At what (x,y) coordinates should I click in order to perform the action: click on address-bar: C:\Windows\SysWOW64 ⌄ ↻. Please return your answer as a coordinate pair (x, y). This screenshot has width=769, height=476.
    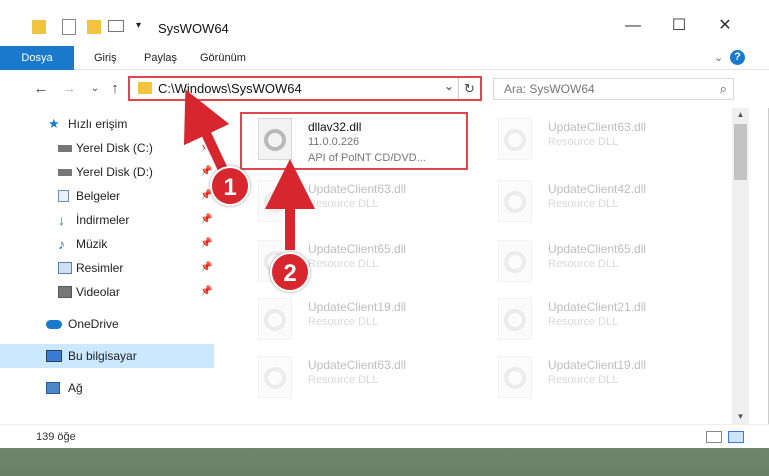
    Looking at the image, I should click on (305, 88).